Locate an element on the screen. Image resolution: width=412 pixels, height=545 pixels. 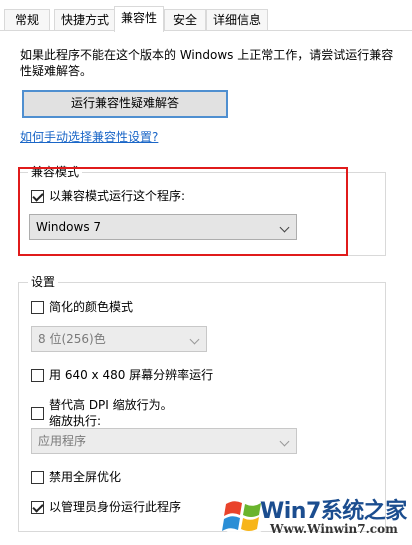
res-640-label: 用 640 x 480 屏幕分辨率运行 is located at coordinates (131, 375).